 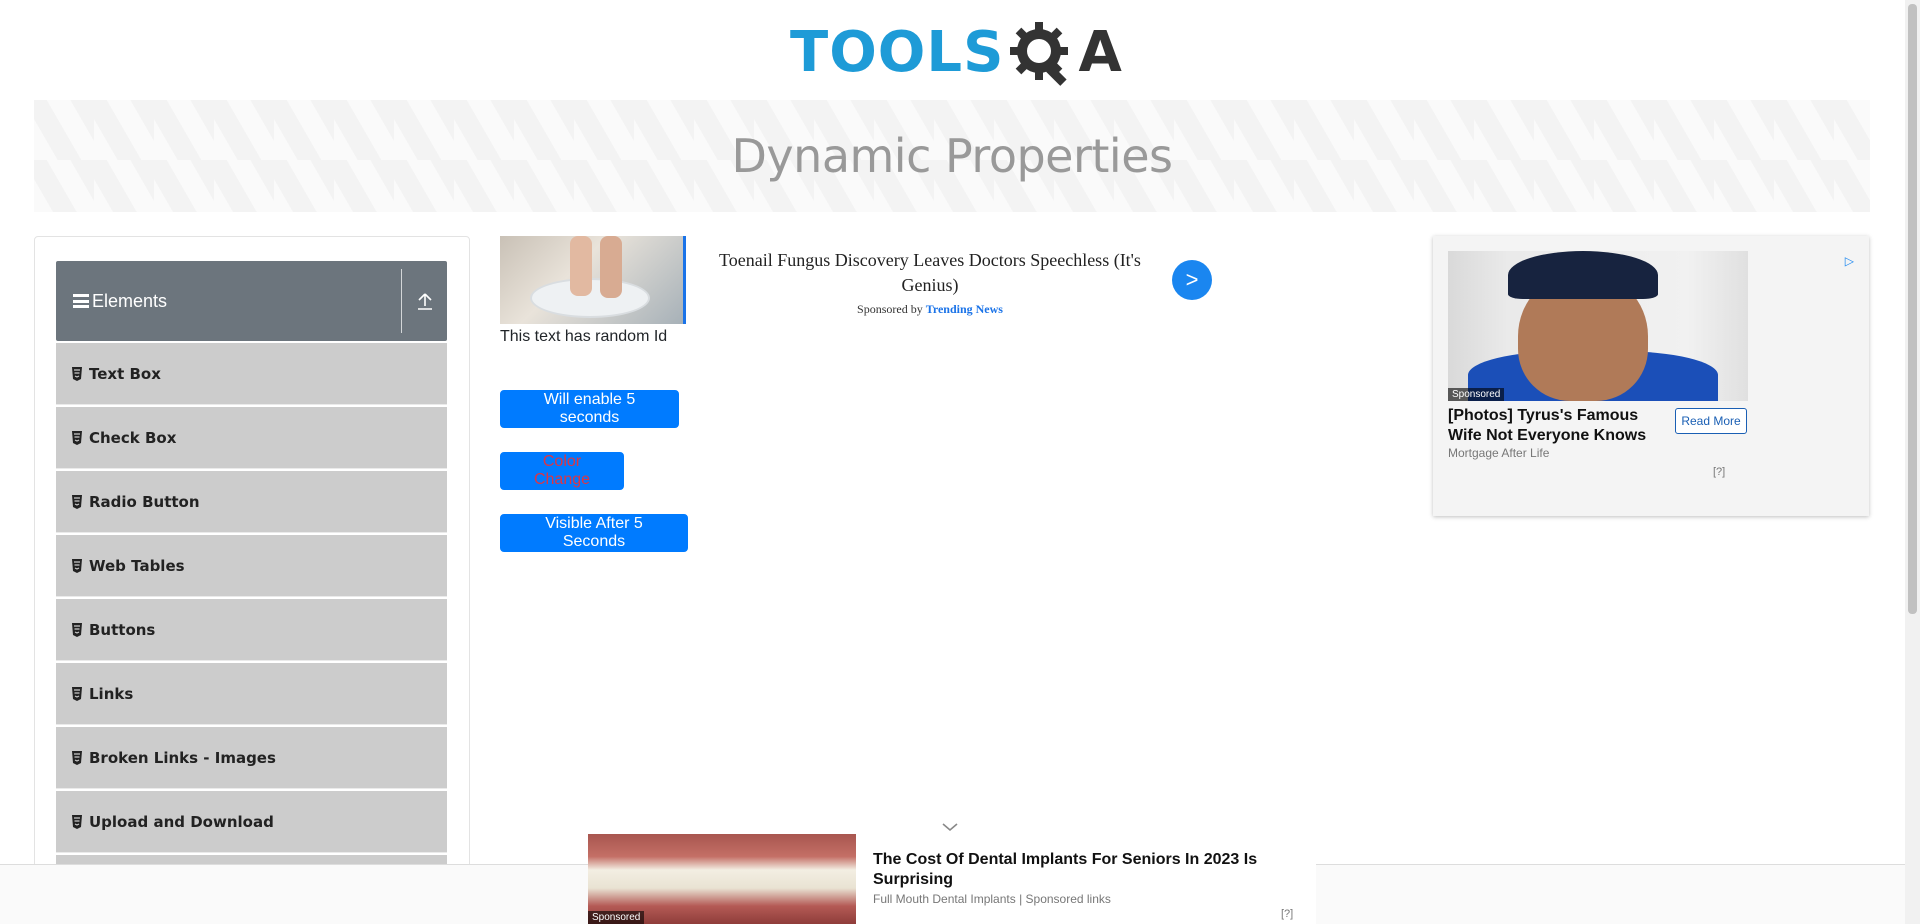 What do you see at coordinates (964, 309) in the screenshot?
I see `ad-sponsor-name: Trending News` at bounding box center [964, 309].